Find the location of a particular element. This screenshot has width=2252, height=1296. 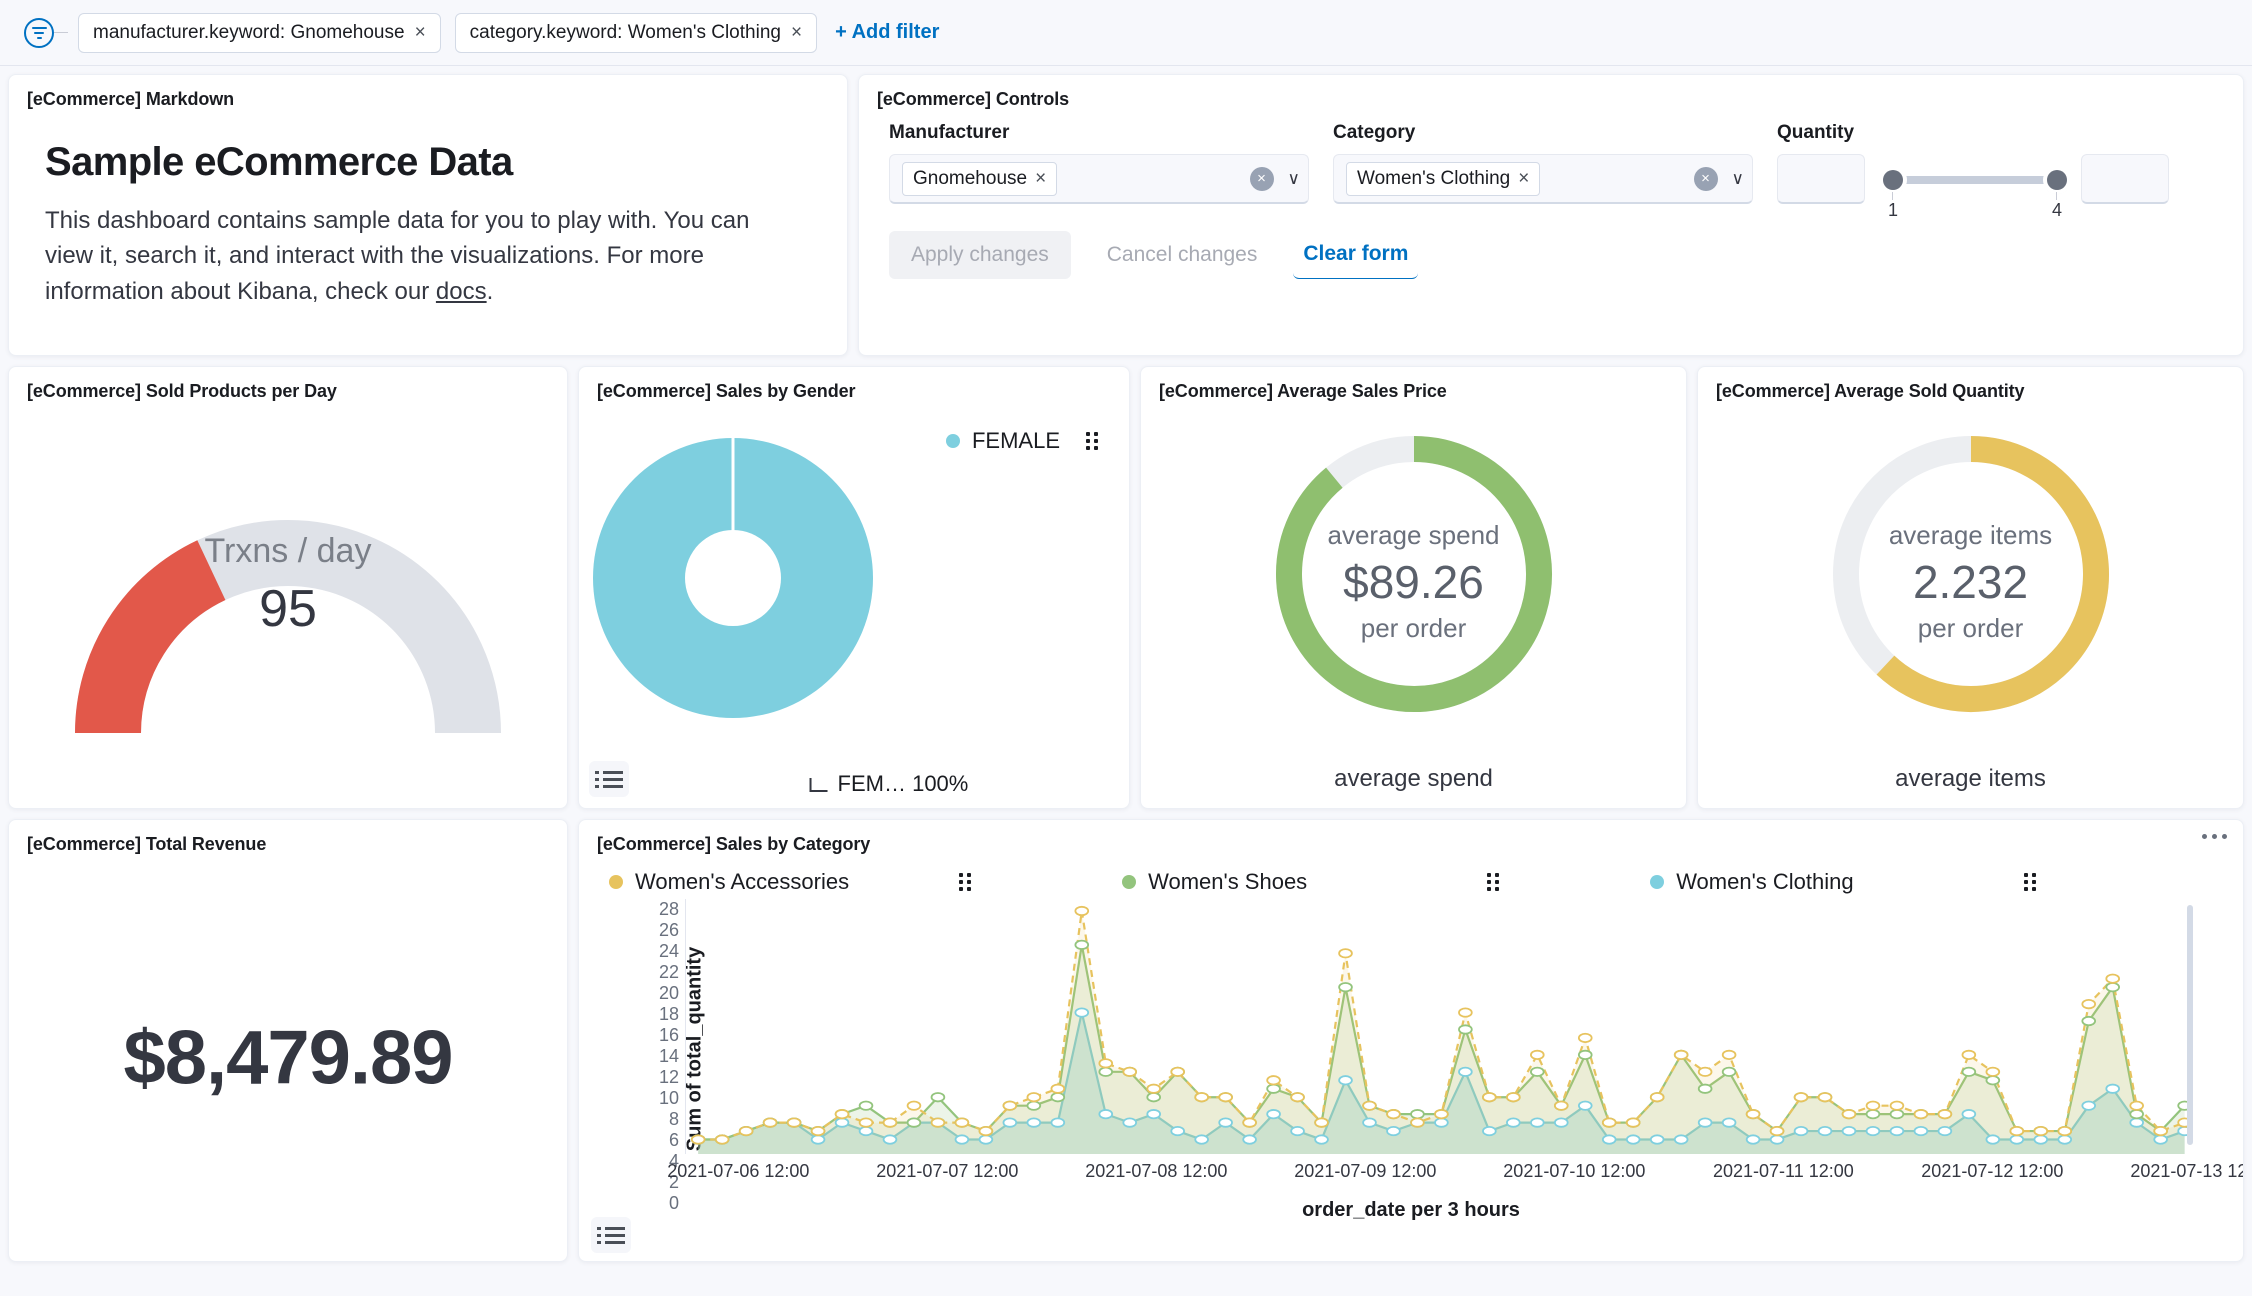

x-axis-tick-label: 2021-07-10 12:00 is located at coordinates (1574, 1171).